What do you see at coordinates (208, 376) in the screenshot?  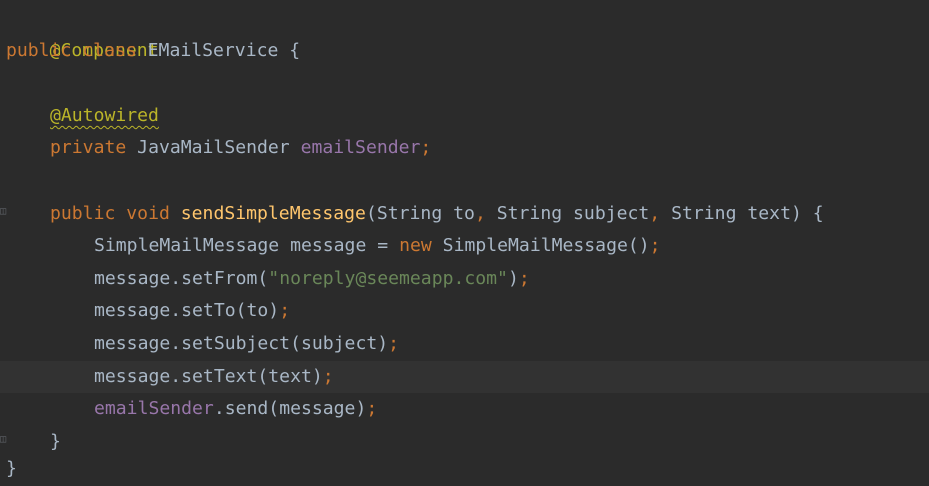 I see `method-call: message.setText(text)` at bounding box center [208, 376].